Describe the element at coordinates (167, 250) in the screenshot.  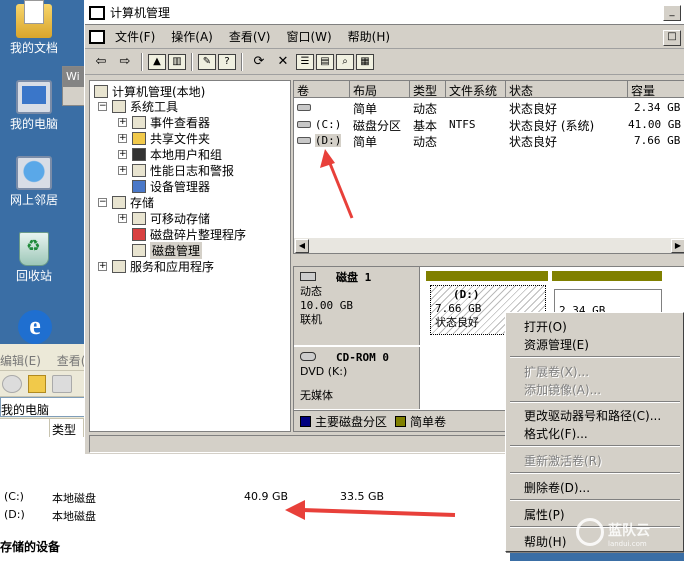
I see `tree-item-disk-management: 磁盘管理` at that location.